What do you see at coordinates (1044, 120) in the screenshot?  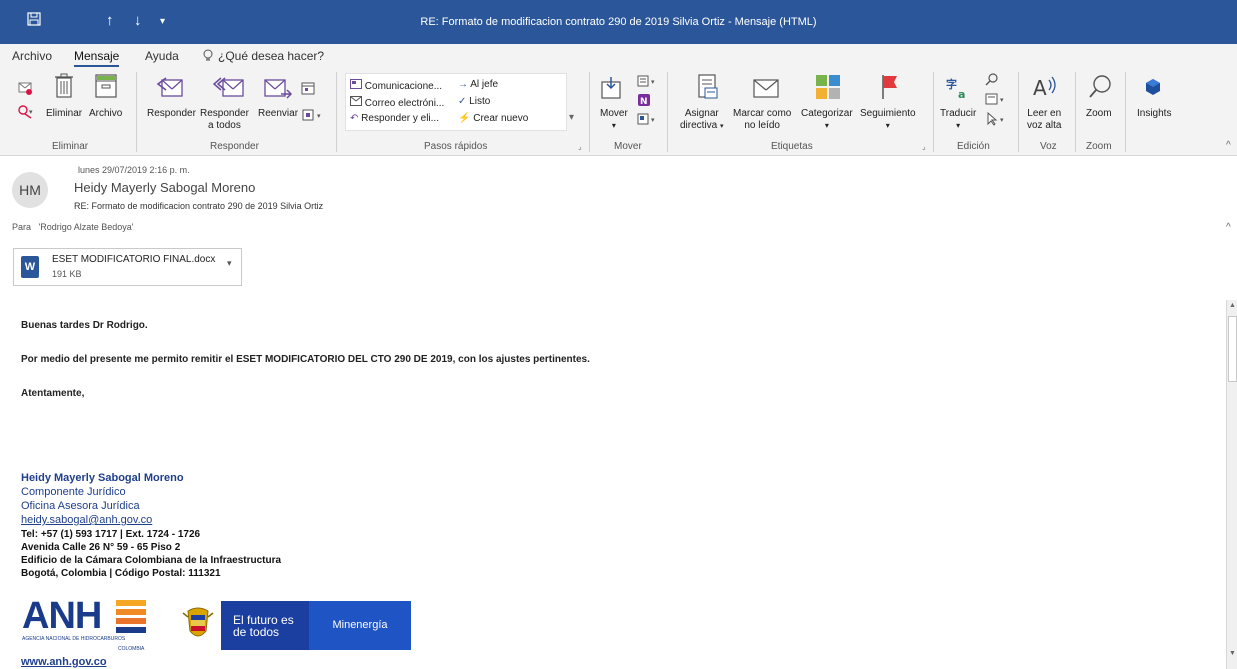 I see `read-aloud-button: Leer en voz alta` at bounding box center [1044, 120].